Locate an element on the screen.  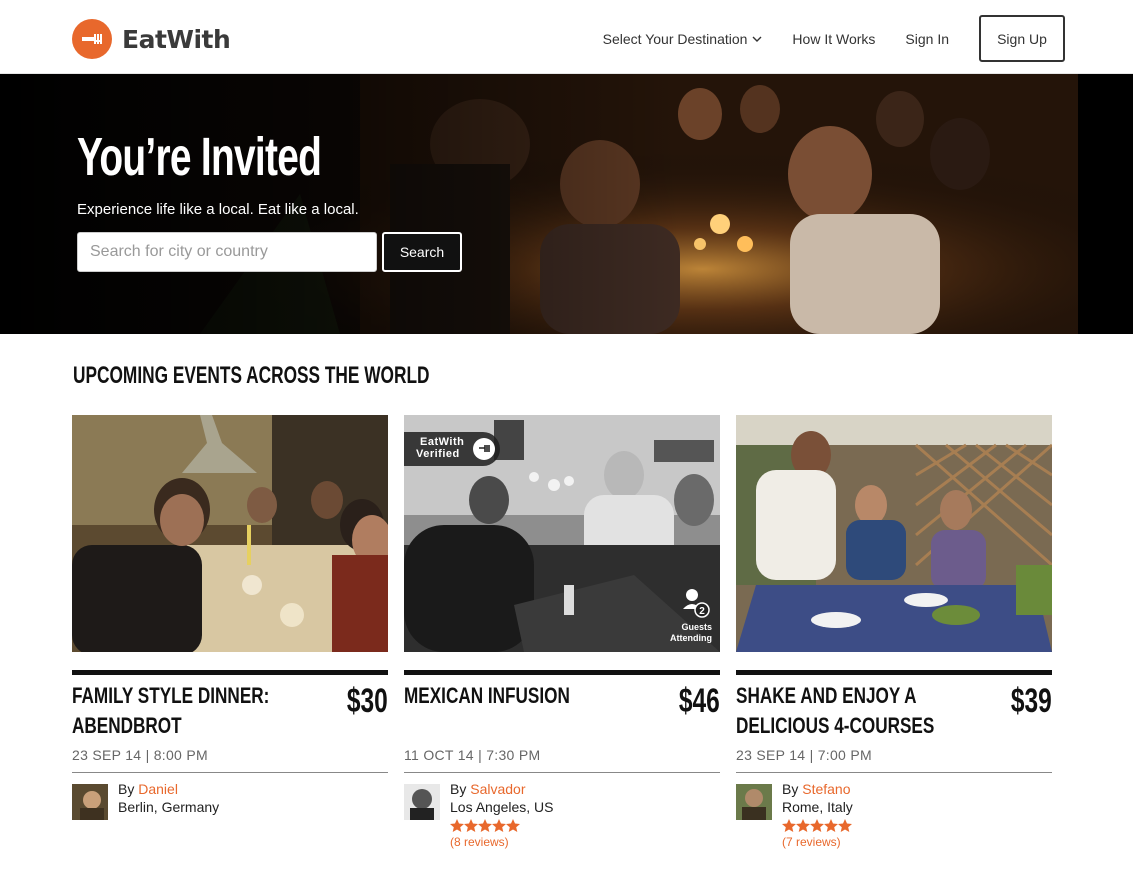
event-date: 23 SEP 14 | 8:00 PM is located at coordinates (140, 755).